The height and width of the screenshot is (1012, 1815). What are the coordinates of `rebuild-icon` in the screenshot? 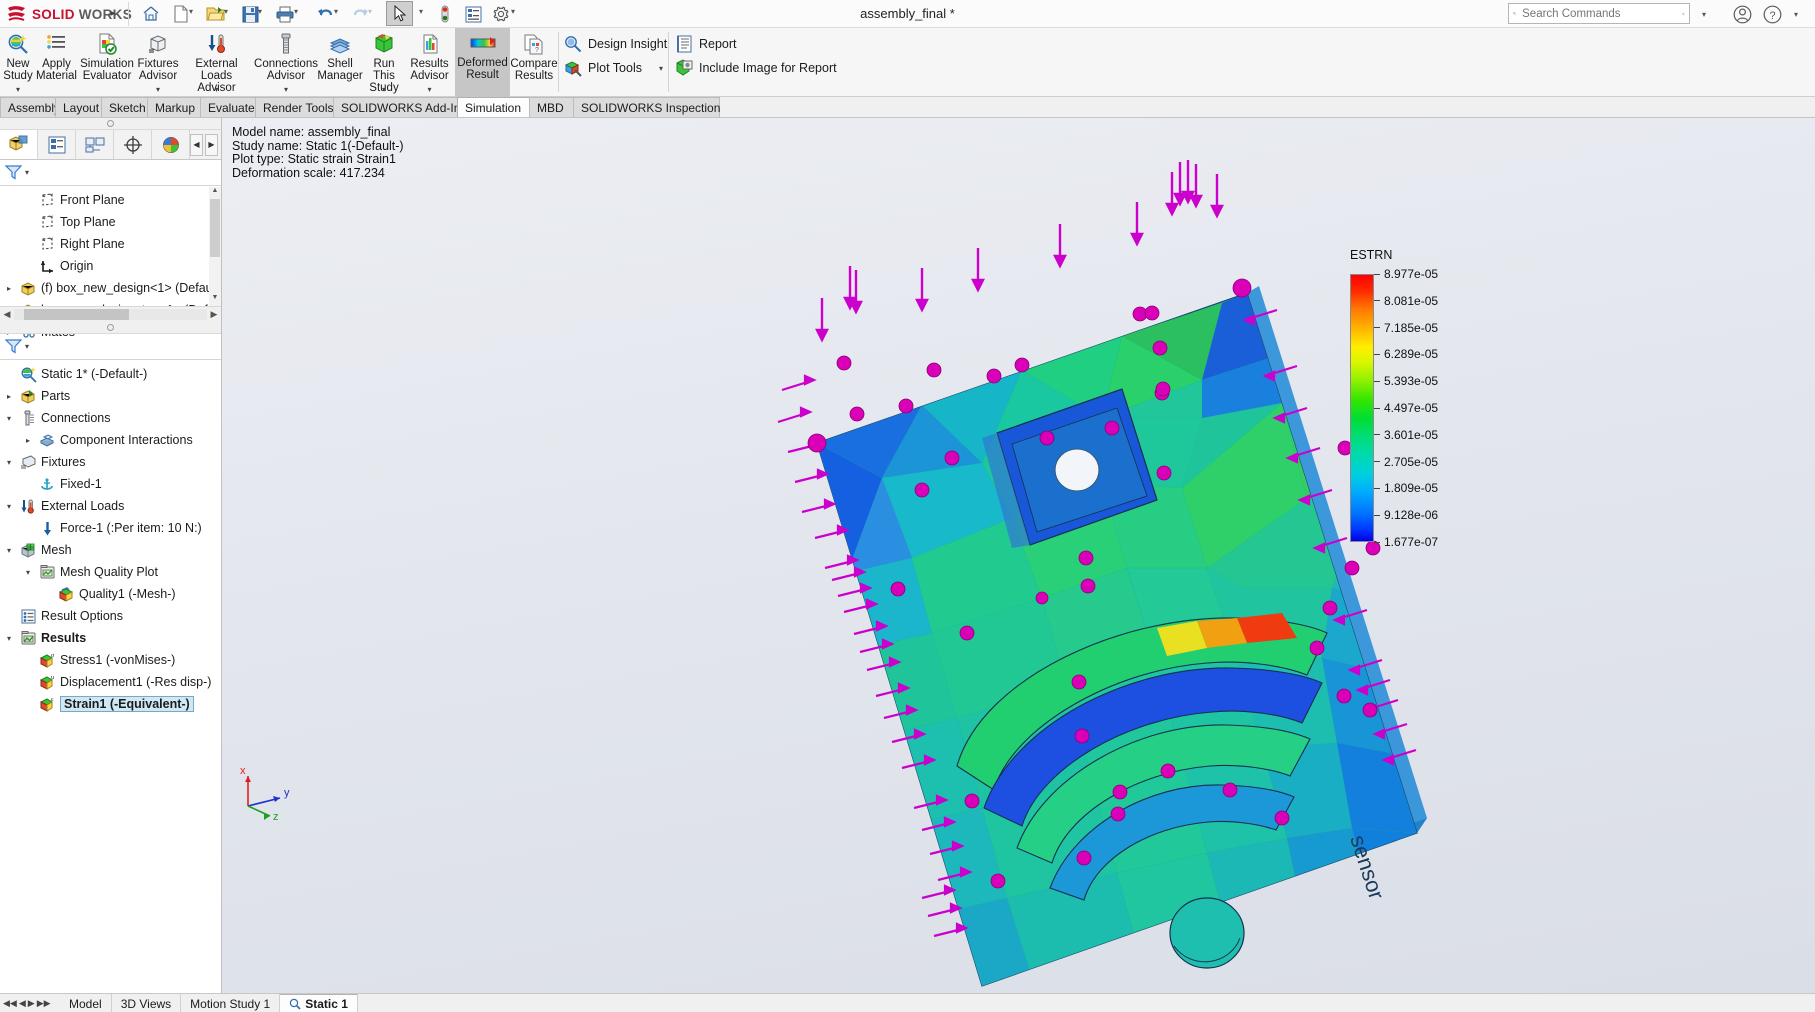 It's located at (445, 14).